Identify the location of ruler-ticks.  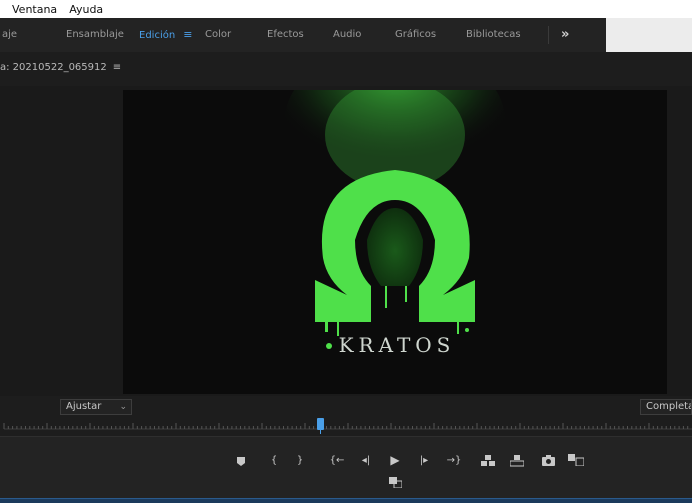
(347, 426).